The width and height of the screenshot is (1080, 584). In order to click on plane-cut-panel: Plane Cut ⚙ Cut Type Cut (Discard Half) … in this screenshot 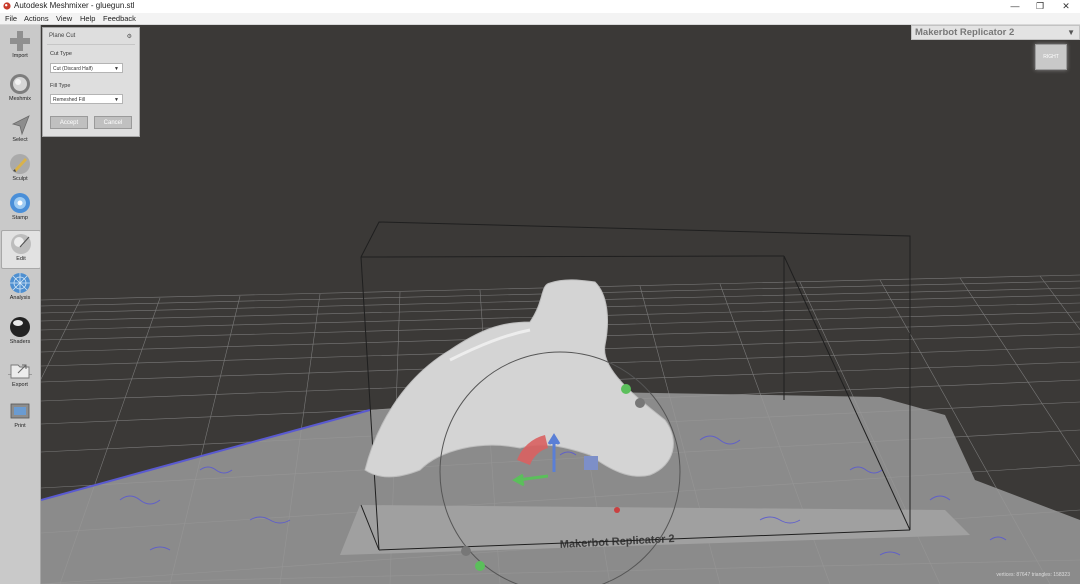, I will do `click(91, 82)`.